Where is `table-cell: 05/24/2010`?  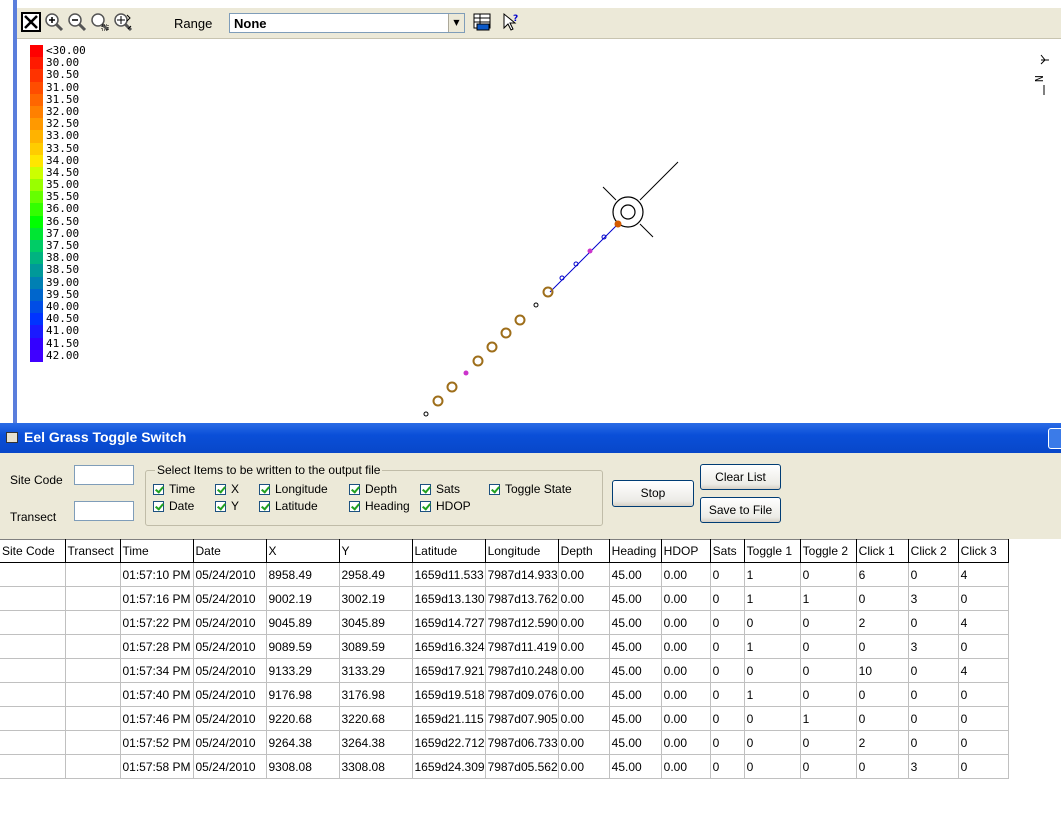
table-cell: 05/24/2010 is located at coordinates (230, 766).